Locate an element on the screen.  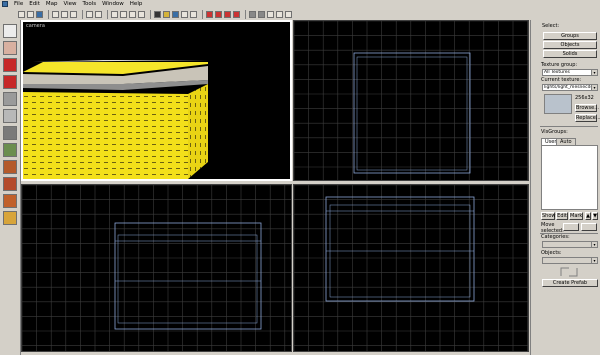
texture-group-label: Texture group: is located at coordinates (559, 65).